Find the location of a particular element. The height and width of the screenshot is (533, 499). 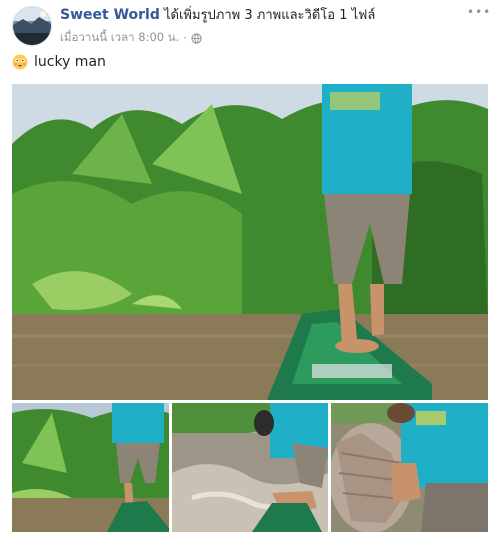

post-meta: เมื่อวานนี้ เวลา 8:00 น. · is located at coordinates (131, 38).